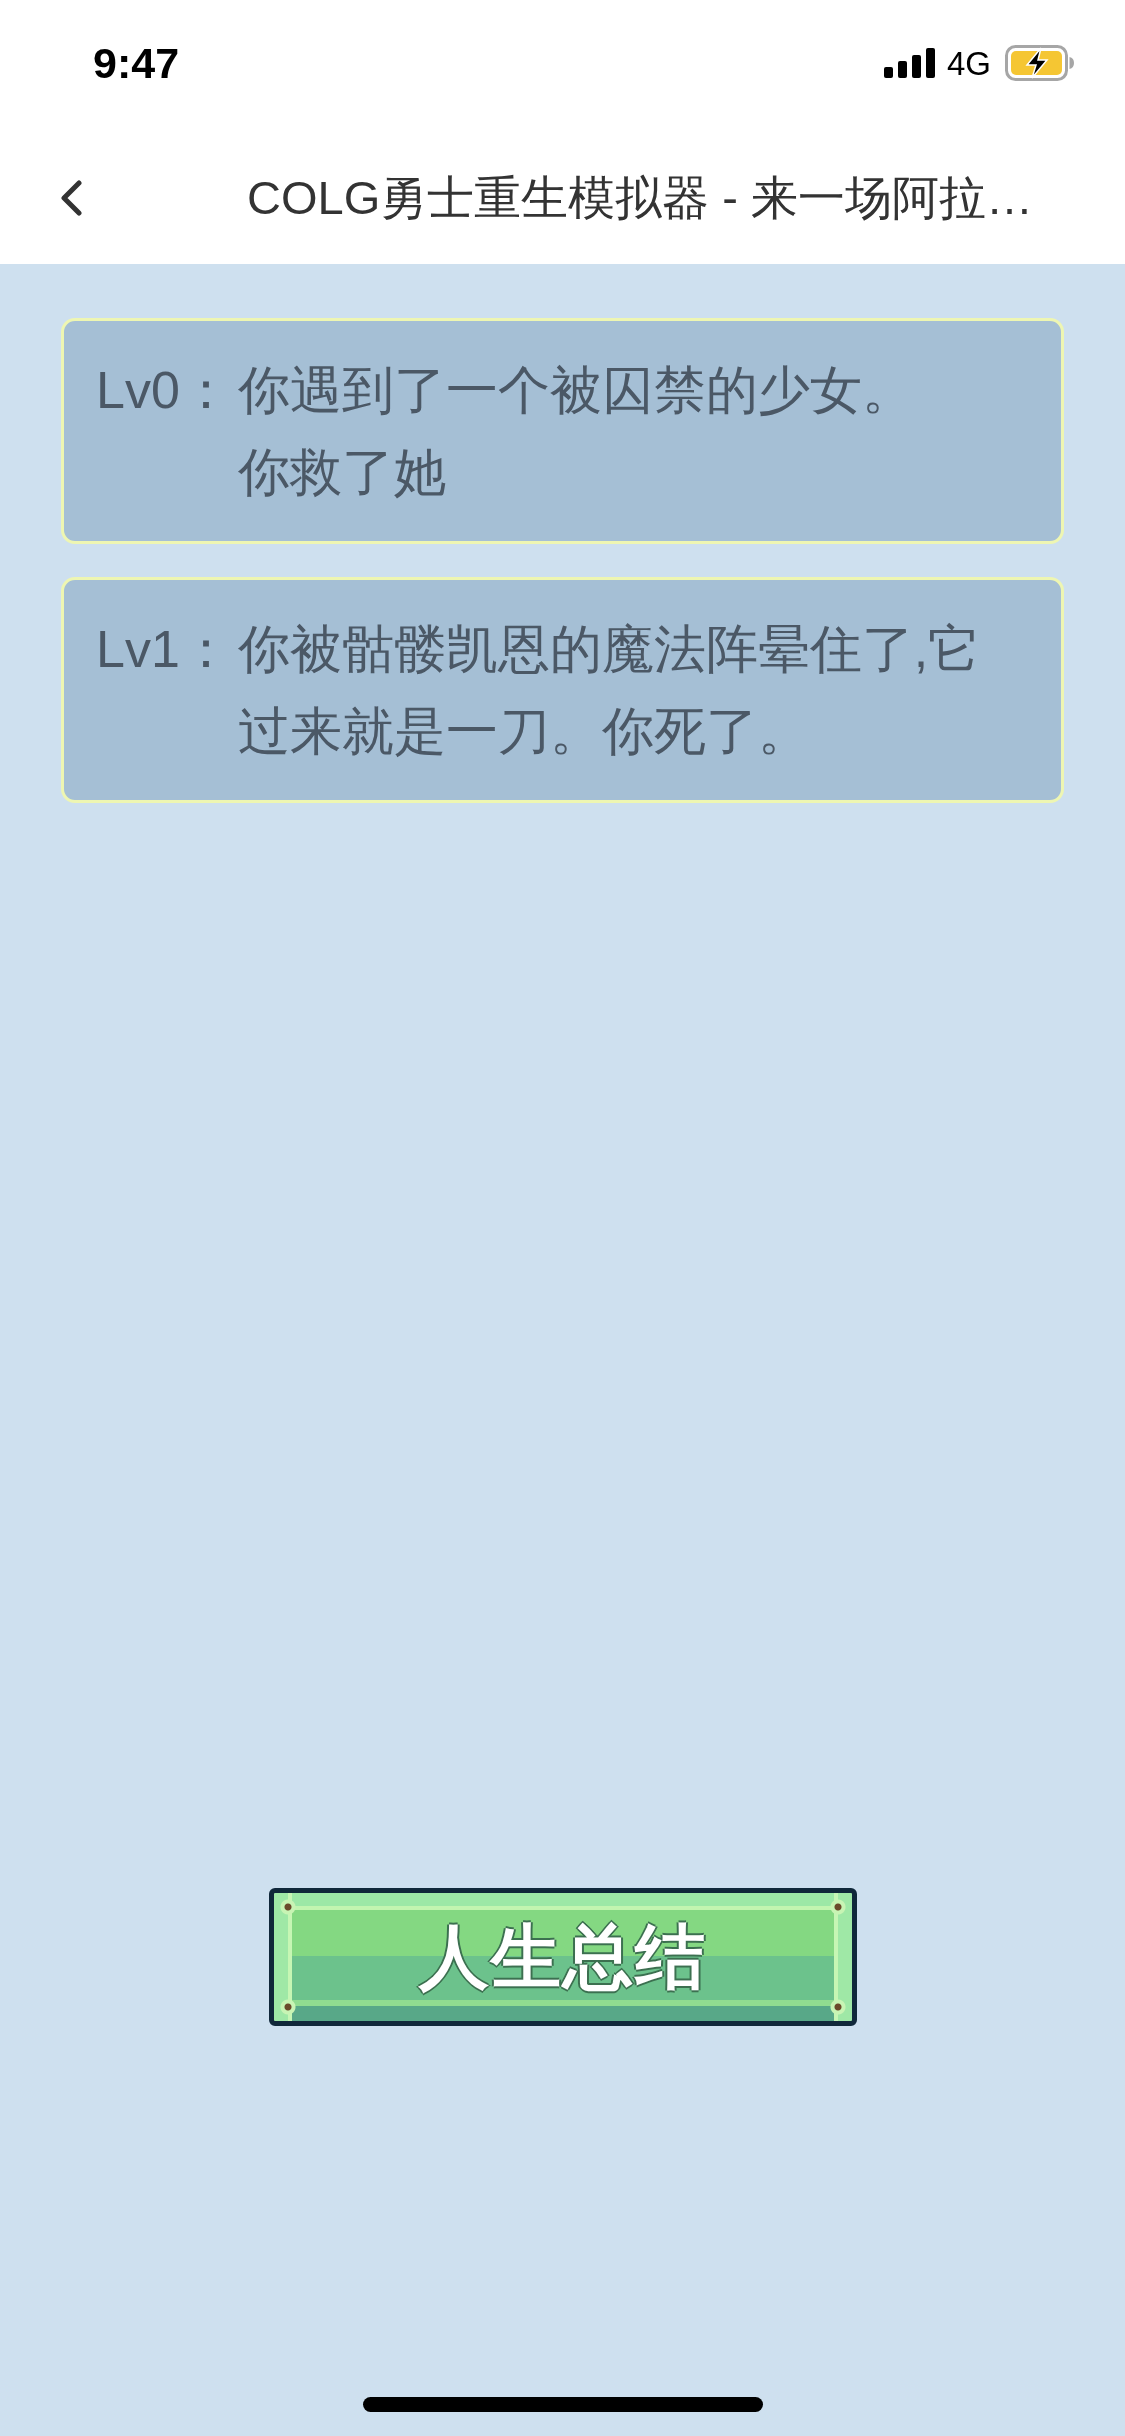  What do you see at coordinates (609, 690) in the screenshot?
I see `event-text: 你被骷髅凯恩的魔法阵晕住了,它过来就是一刀。你死了。` at bounding box center [609, 690].